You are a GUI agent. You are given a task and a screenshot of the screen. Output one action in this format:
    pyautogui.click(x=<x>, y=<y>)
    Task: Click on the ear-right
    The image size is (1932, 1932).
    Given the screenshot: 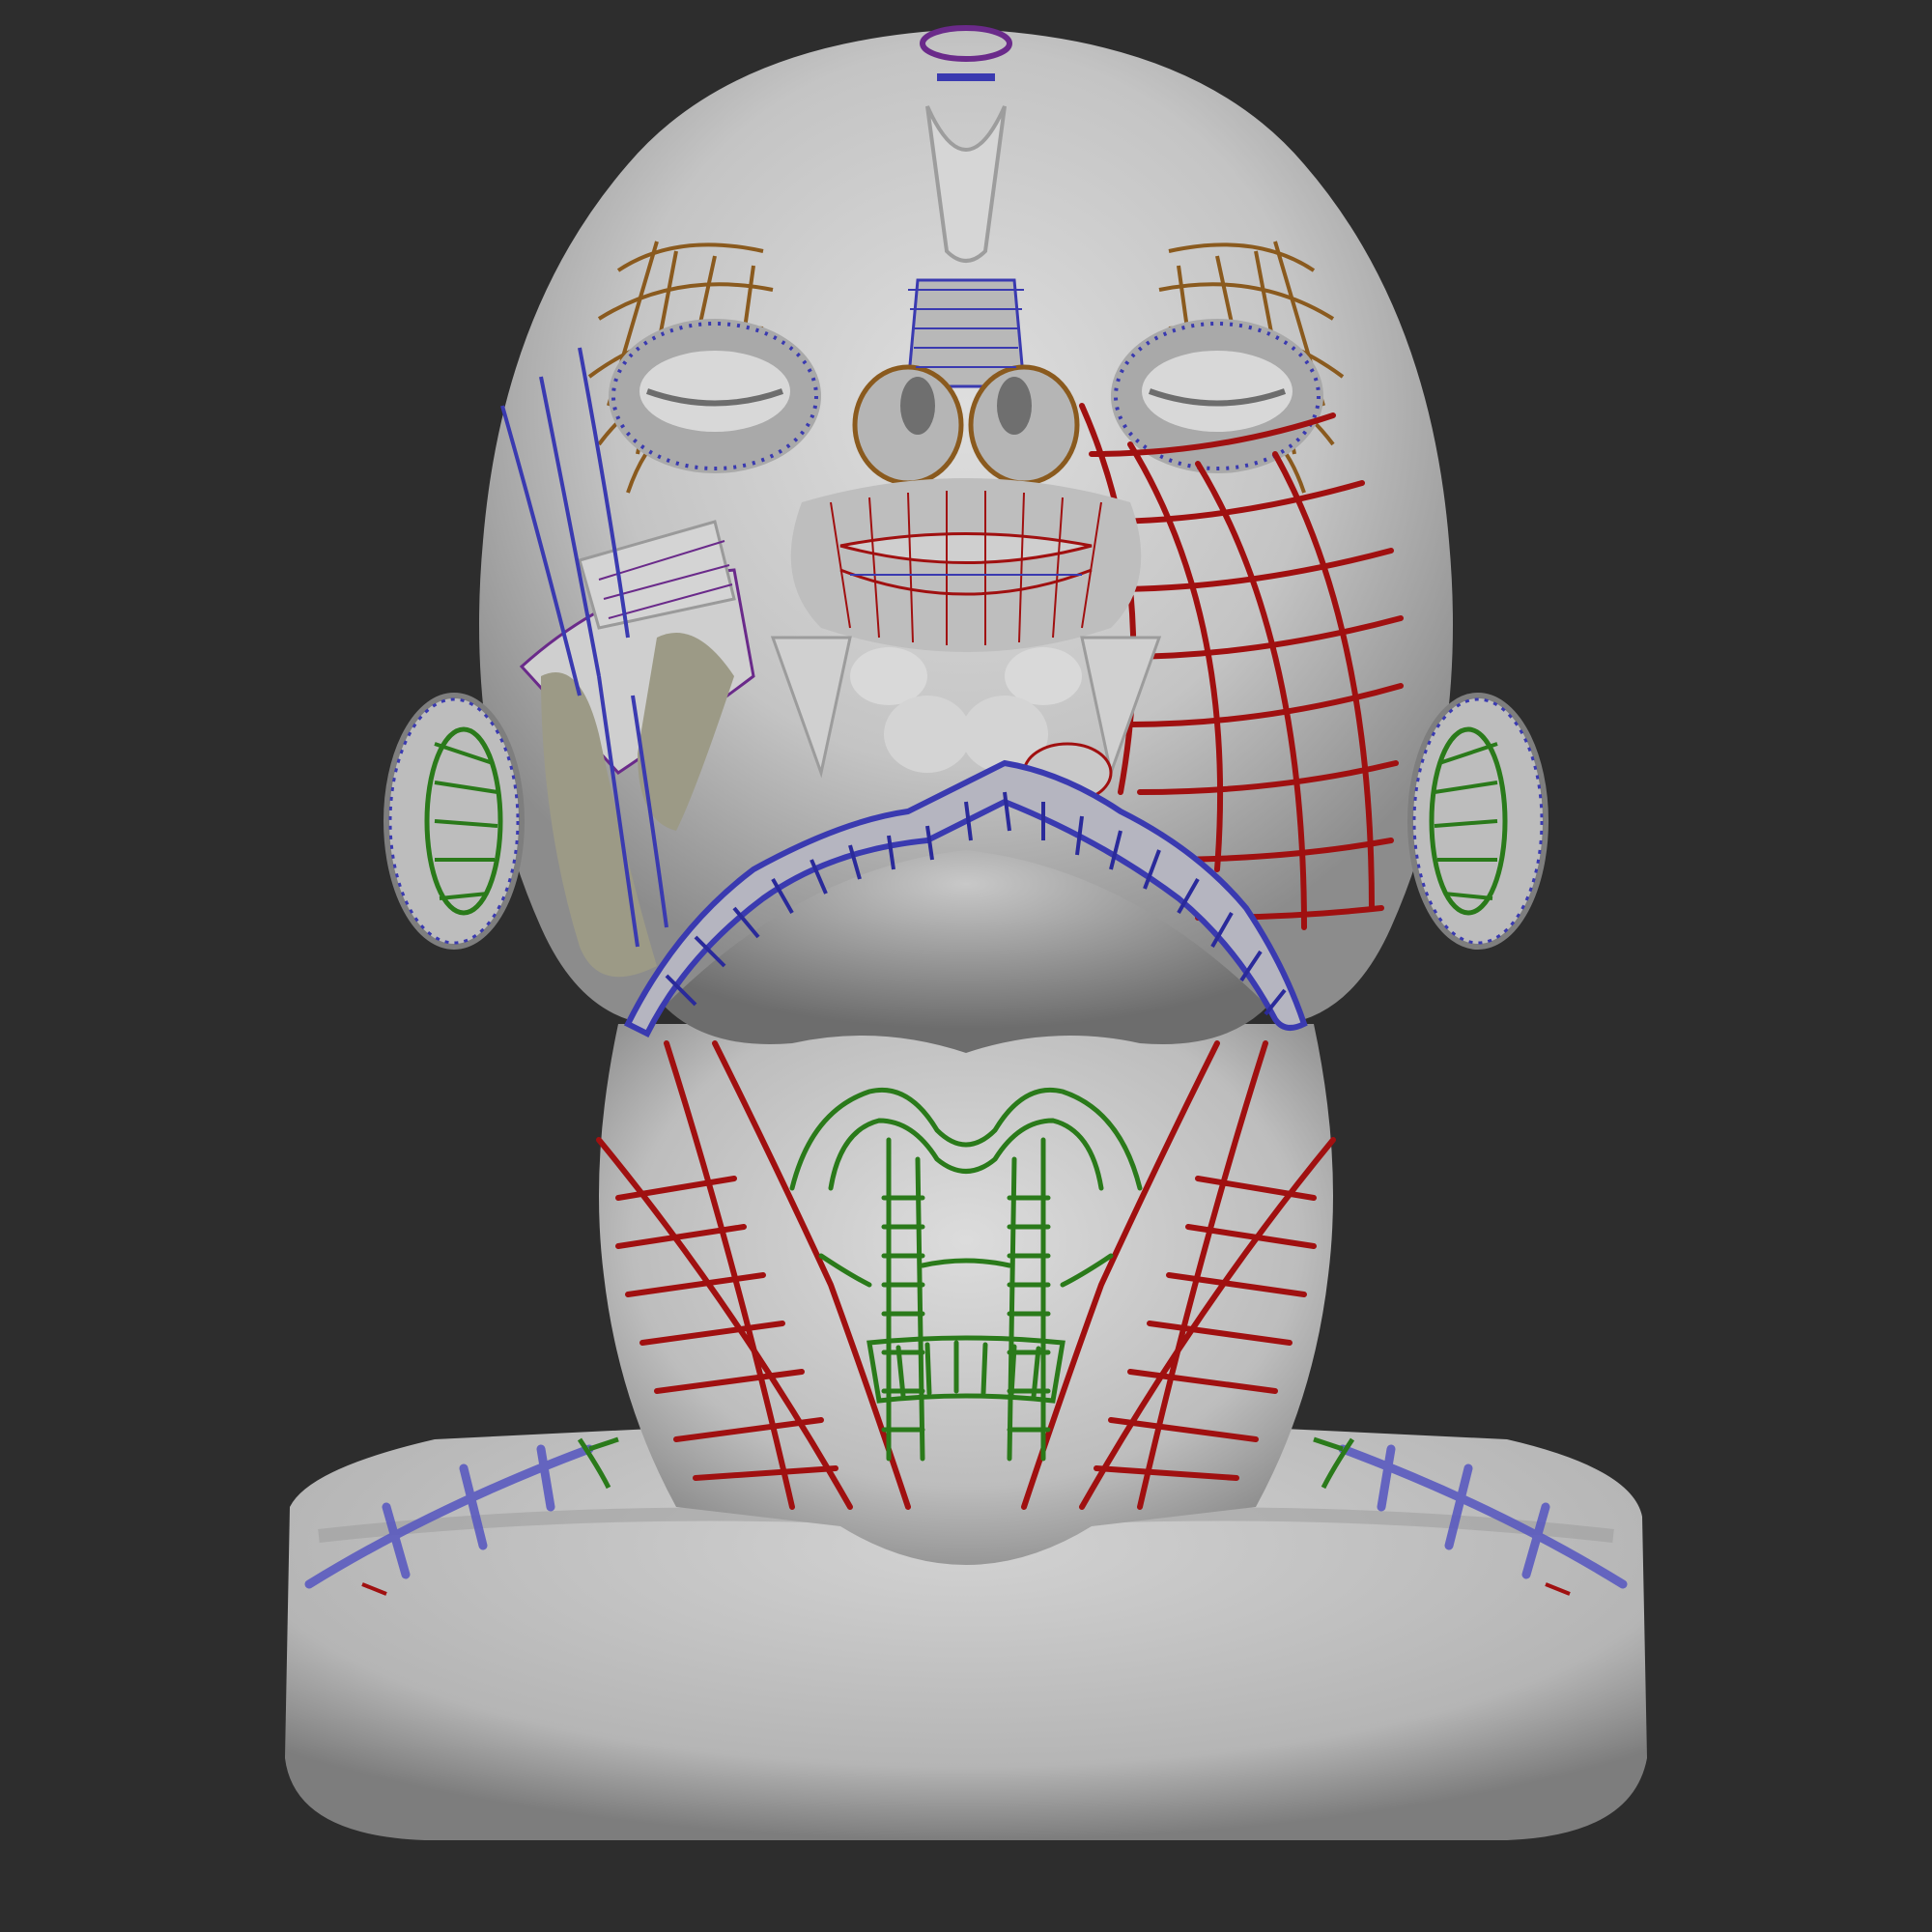 What is the action you would take?
    pyautogui.click(x=1477, y=821)
    